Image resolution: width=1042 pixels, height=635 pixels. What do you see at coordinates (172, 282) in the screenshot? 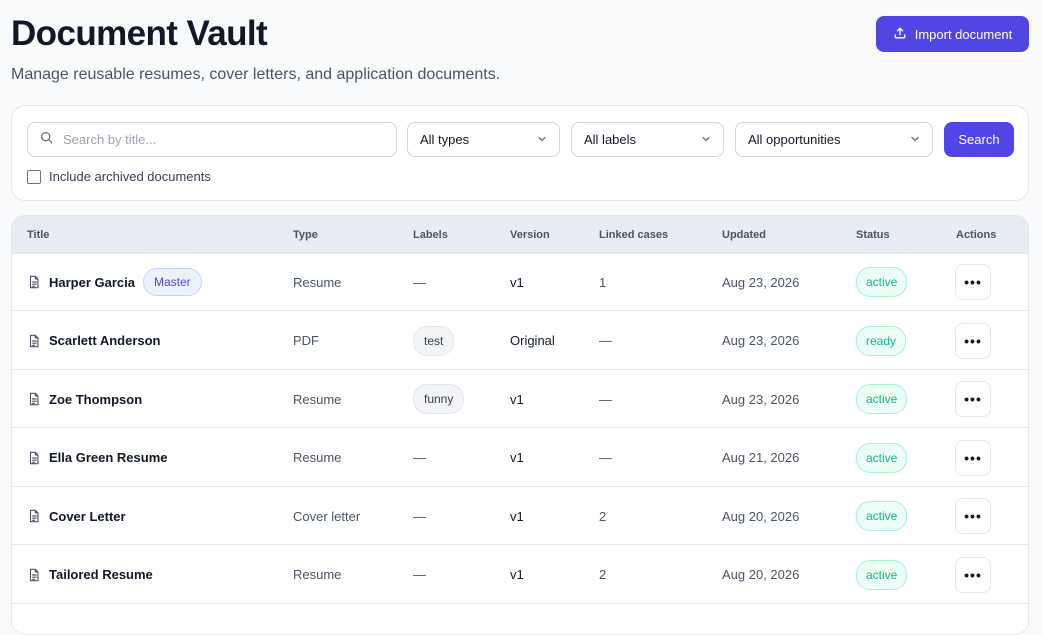
I see `master-badge: Master` at bounding box center [172, 282].